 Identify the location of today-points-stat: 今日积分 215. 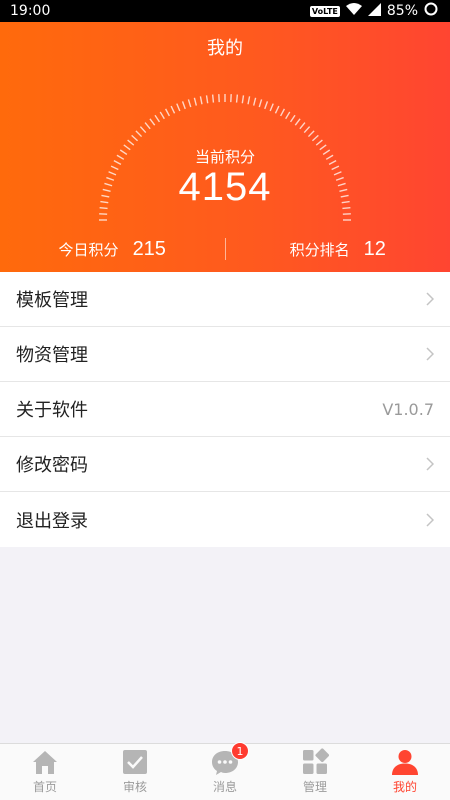
(112, 249).